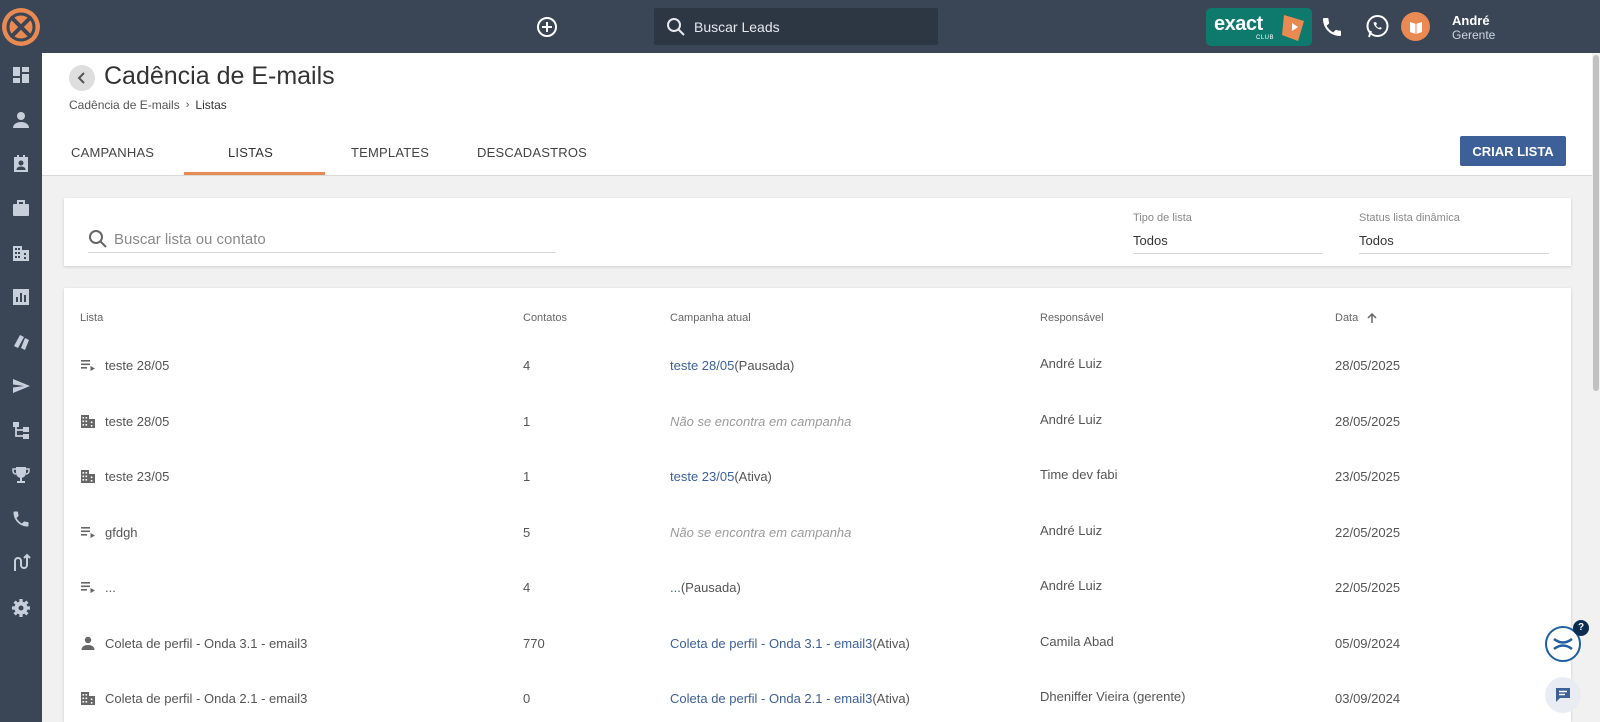  I want to click on sidebar-item-settings, so click(21, 608).